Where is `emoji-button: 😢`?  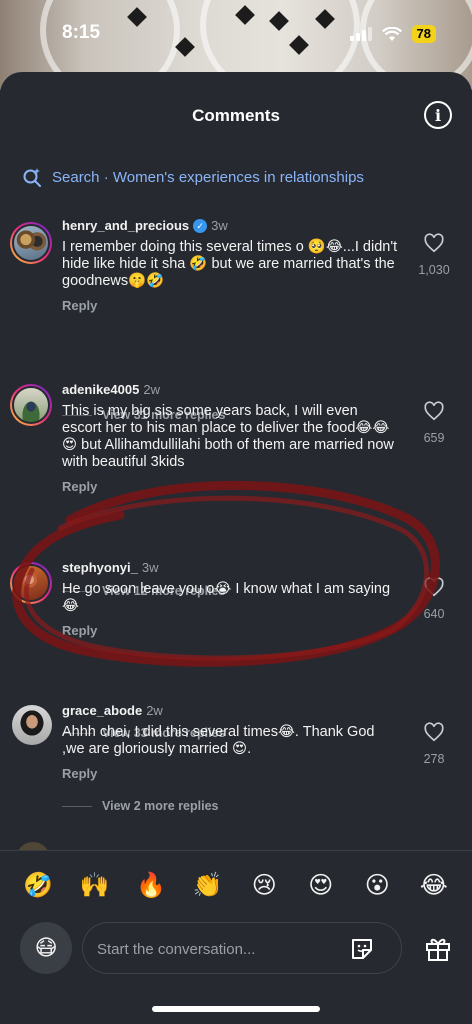 emoji-button: 😢 is located at coordinates (264, 885).